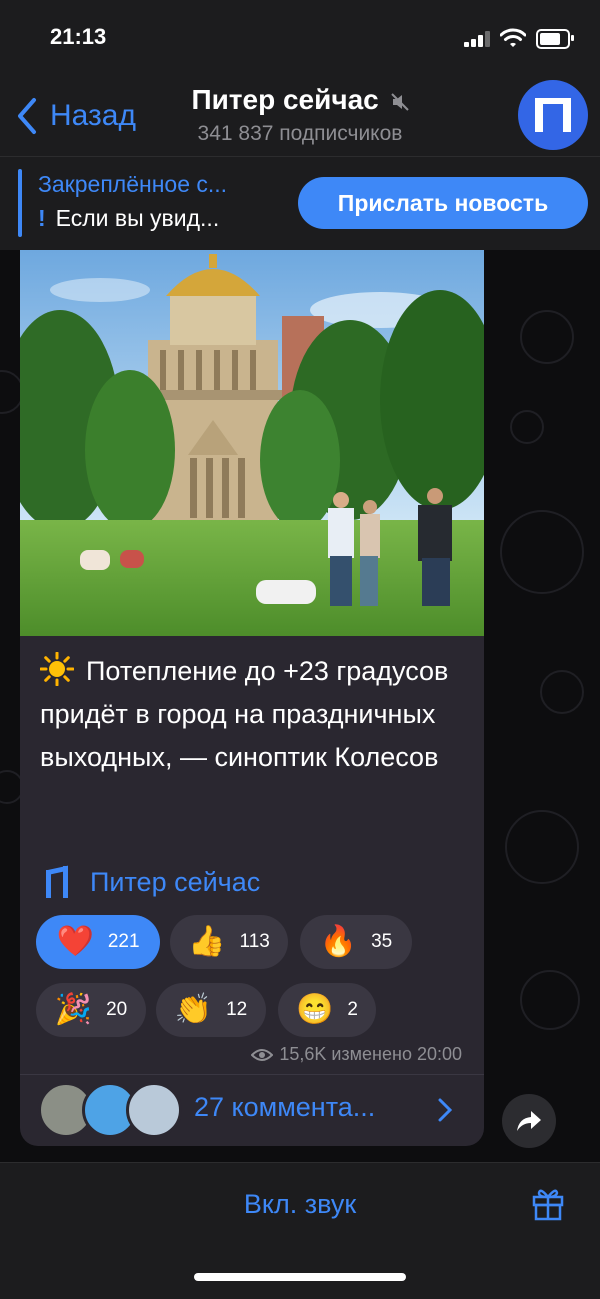 Image resolution: width=600 pixels, height=1299 pixels. I want to click on unmute-button: Вкл. звук, so click(300, 1204).